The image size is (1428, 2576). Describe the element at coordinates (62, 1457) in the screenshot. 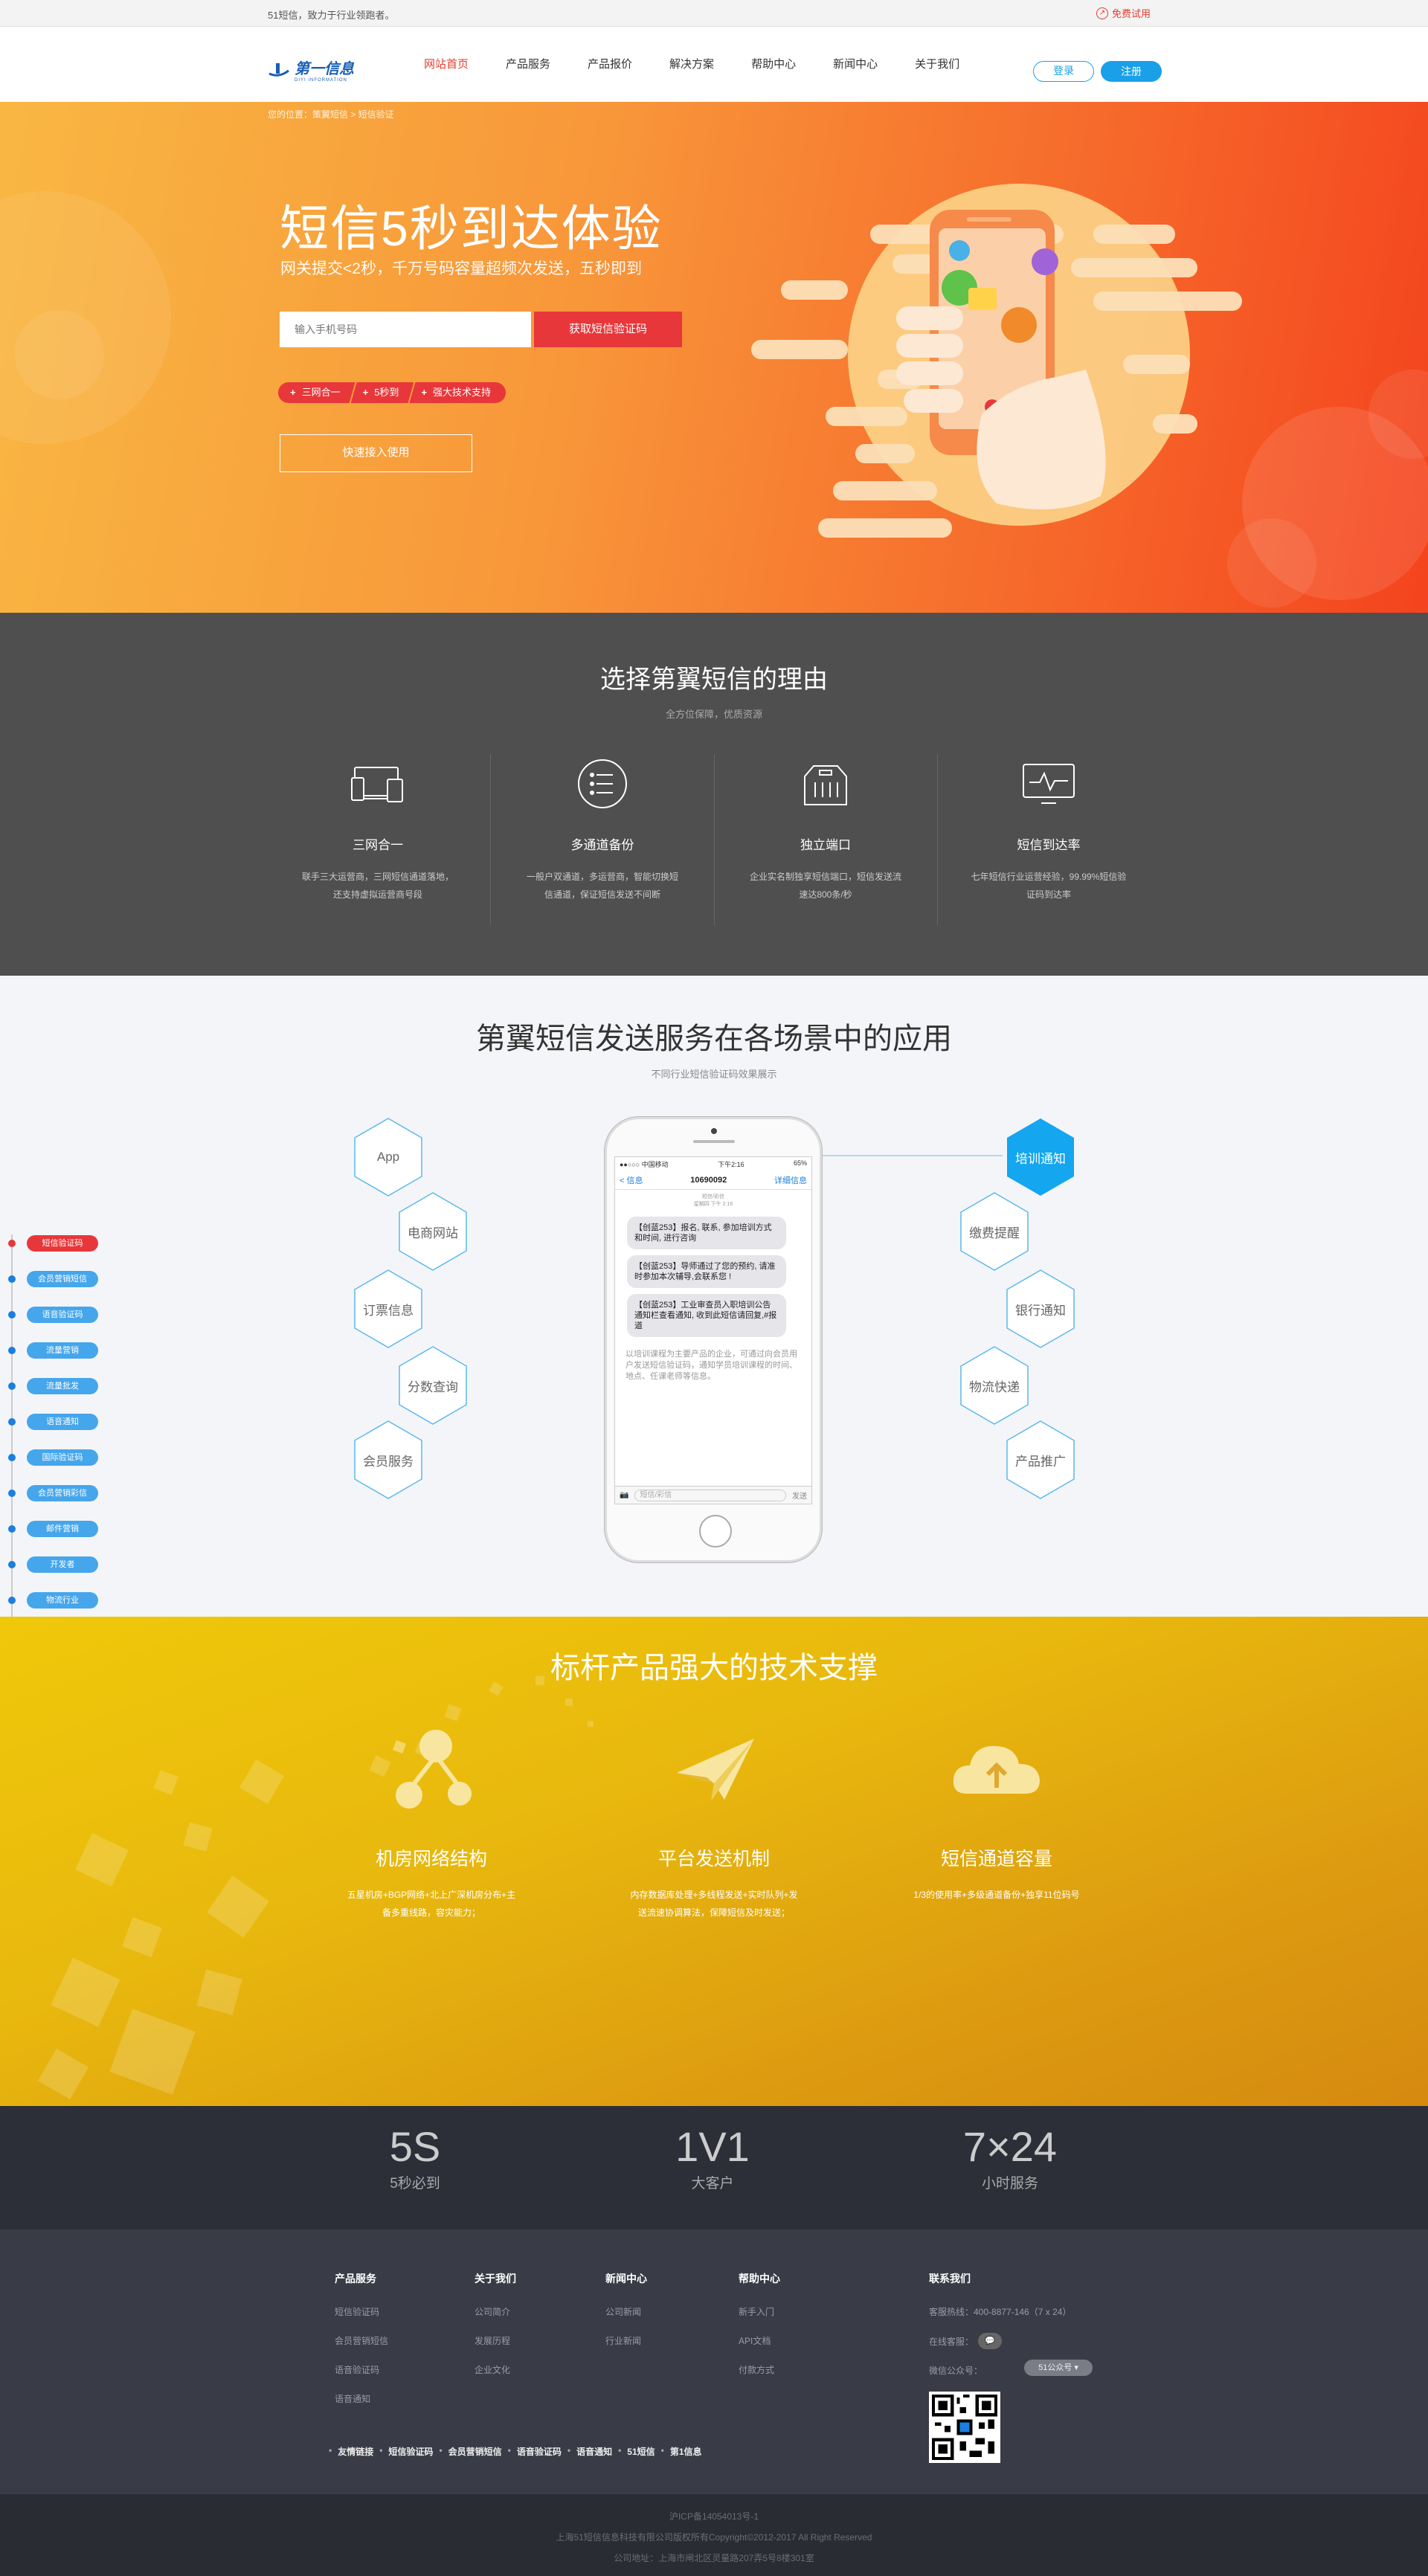

I see `side-nav-intl-code: 国际验证码` at that location.